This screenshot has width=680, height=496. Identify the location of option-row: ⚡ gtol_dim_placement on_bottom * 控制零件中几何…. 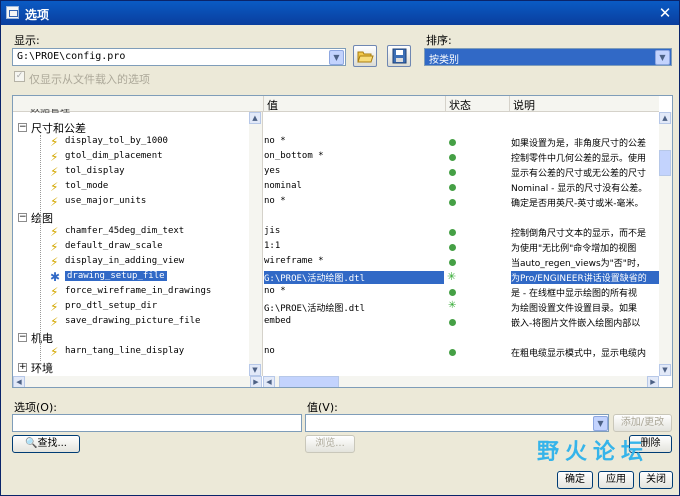
(342, 157).